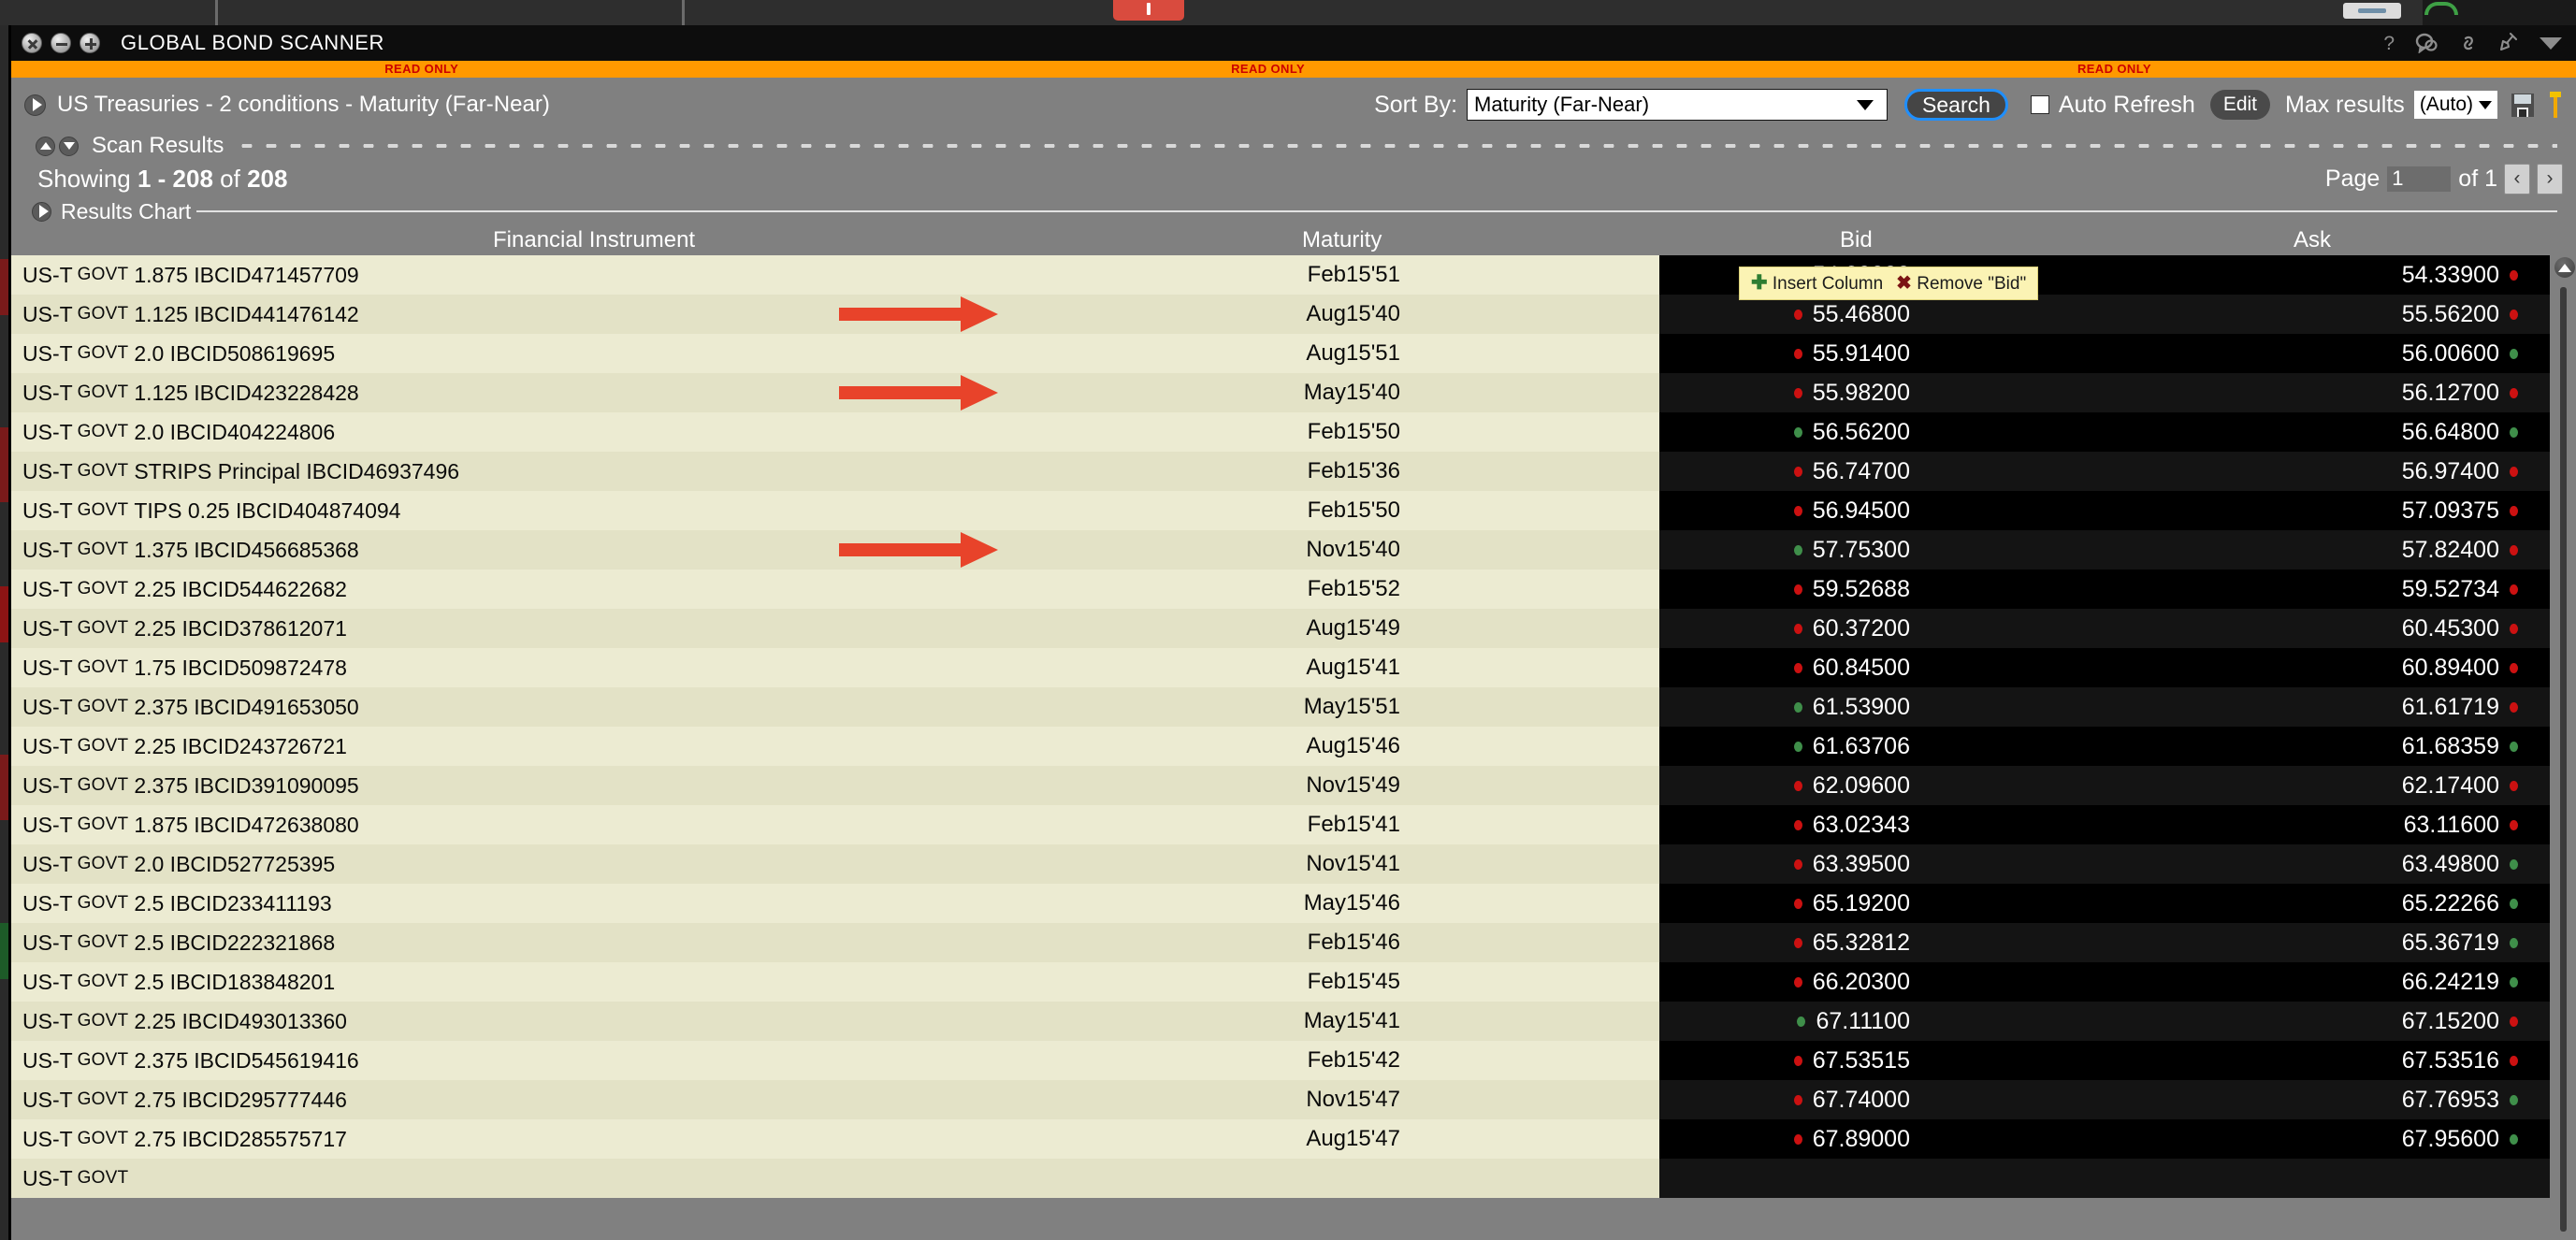 The height and width of the screenshot is (1240, 2576). I want to click on save-icon, so click(2523, 105).